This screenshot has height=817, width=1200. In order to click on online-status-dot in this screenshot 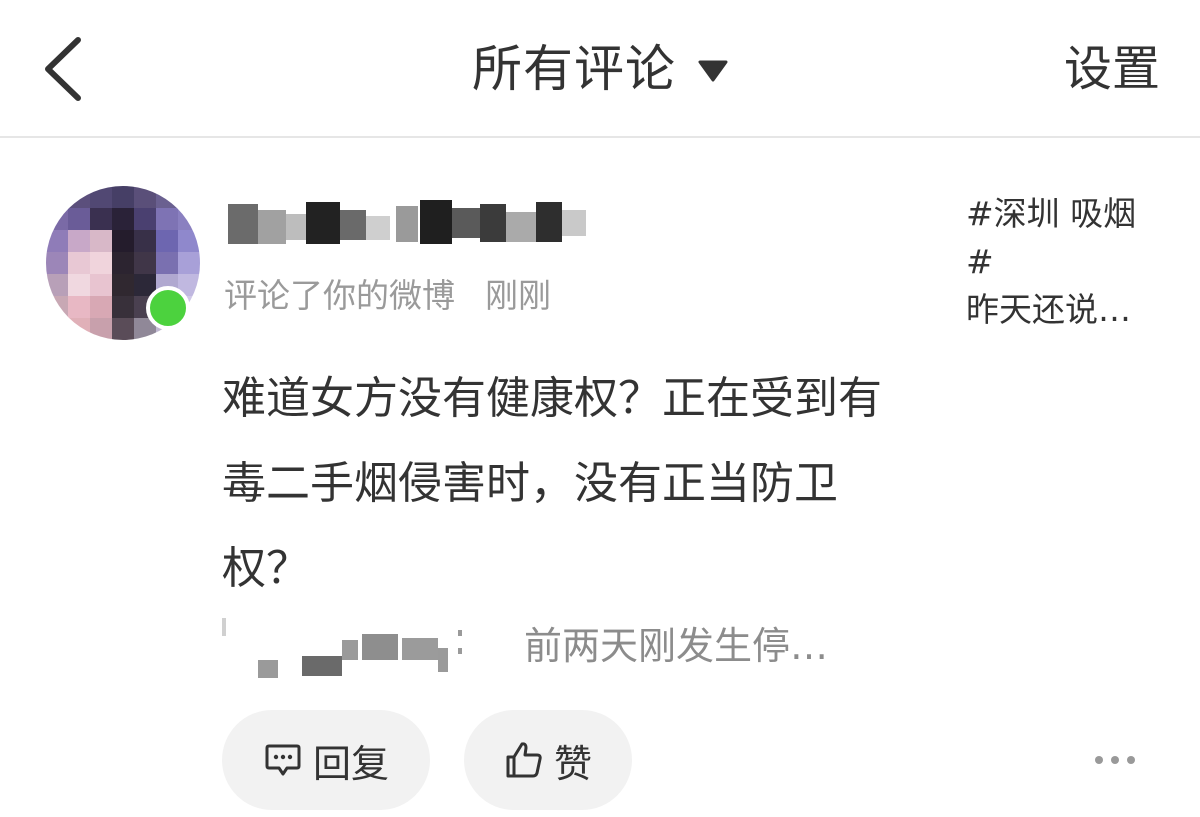, I will do `click(168, 308)`.